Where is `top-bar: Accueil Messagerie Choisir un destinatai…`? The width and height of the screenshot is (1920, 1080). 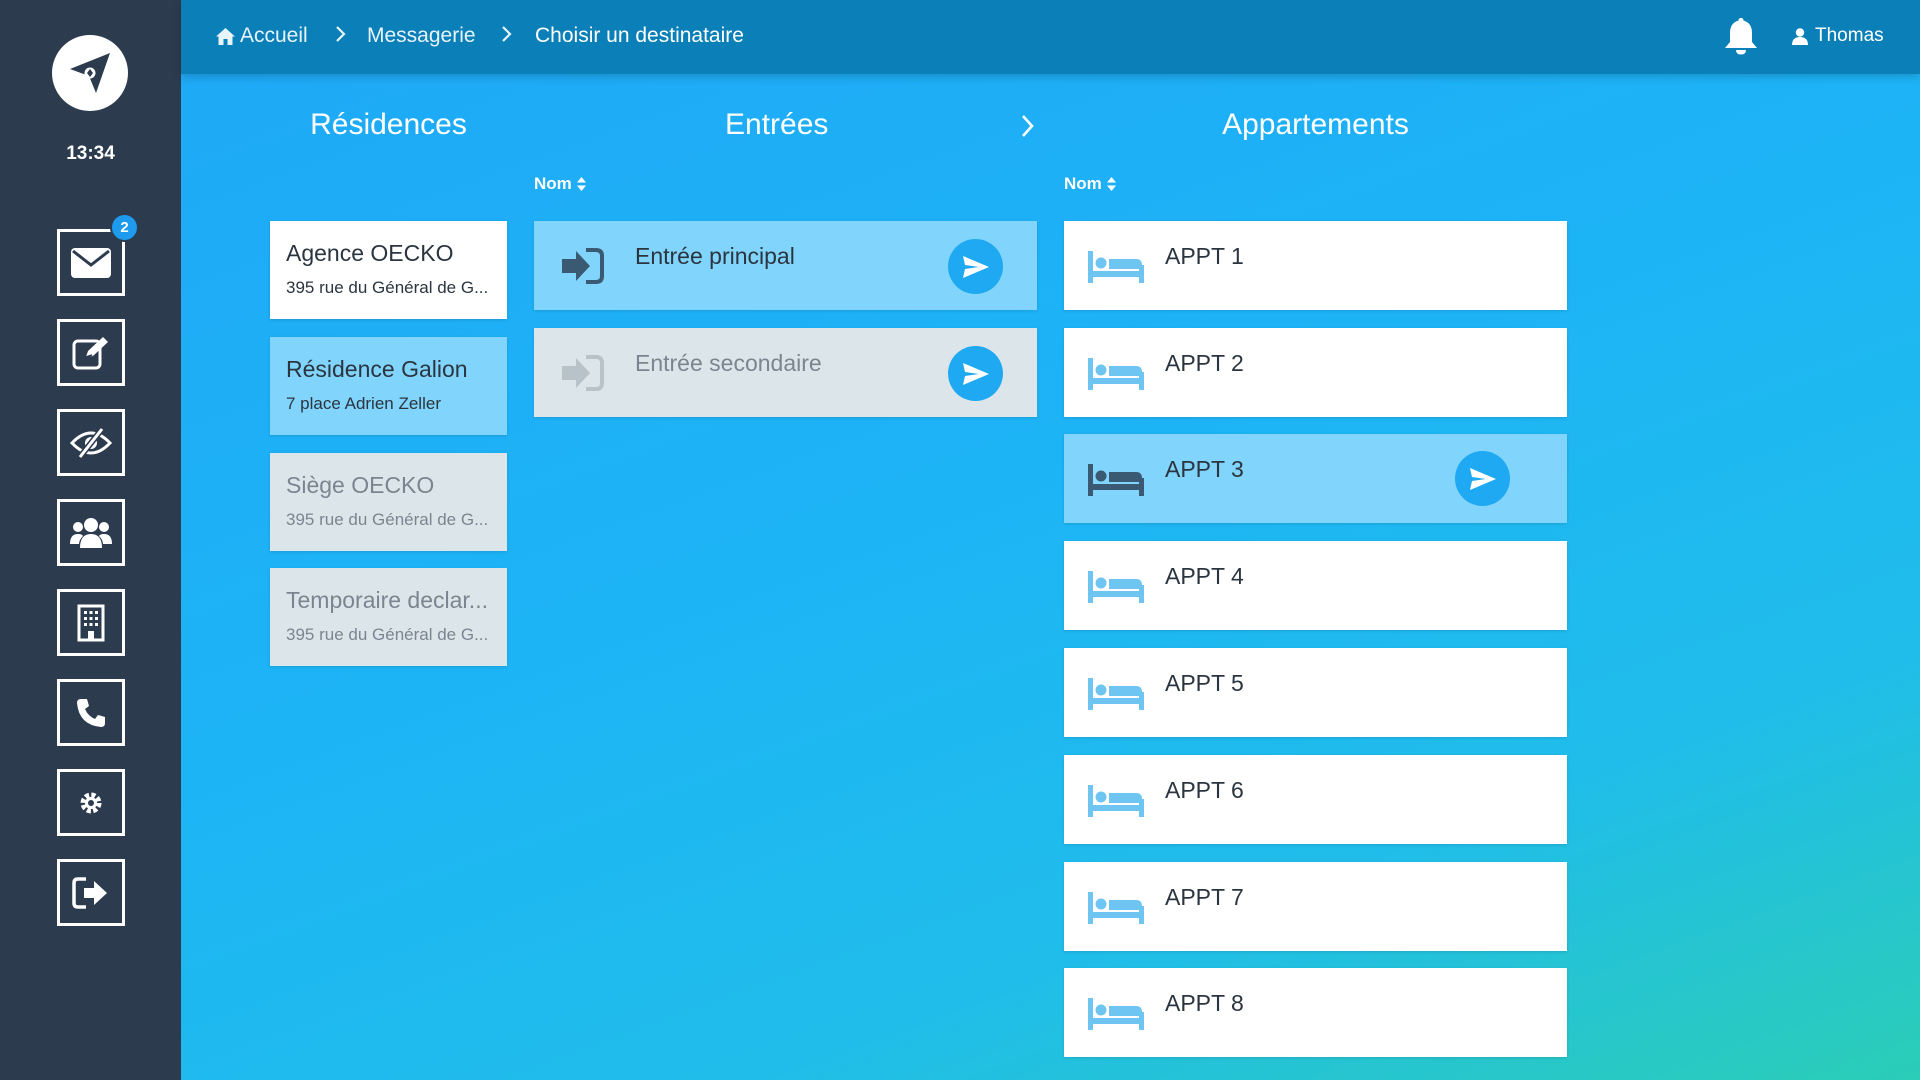 top-bar: Accueil Messagerie Choisir un destinatai… is located at coordinates (1050, 37).